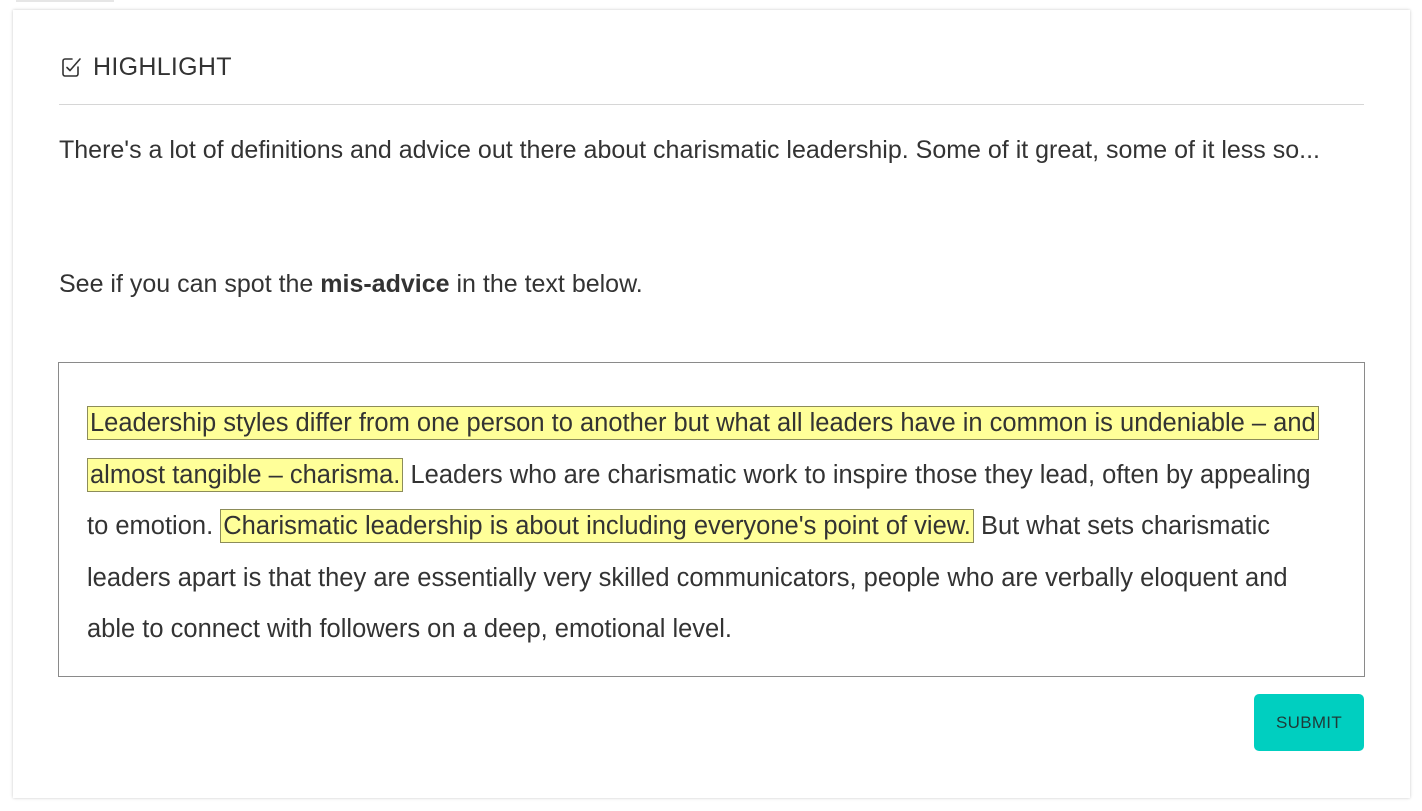 This screenshot has height=811, width=1422. I want to click on instruction-after: in the text below., so click(546, 284).